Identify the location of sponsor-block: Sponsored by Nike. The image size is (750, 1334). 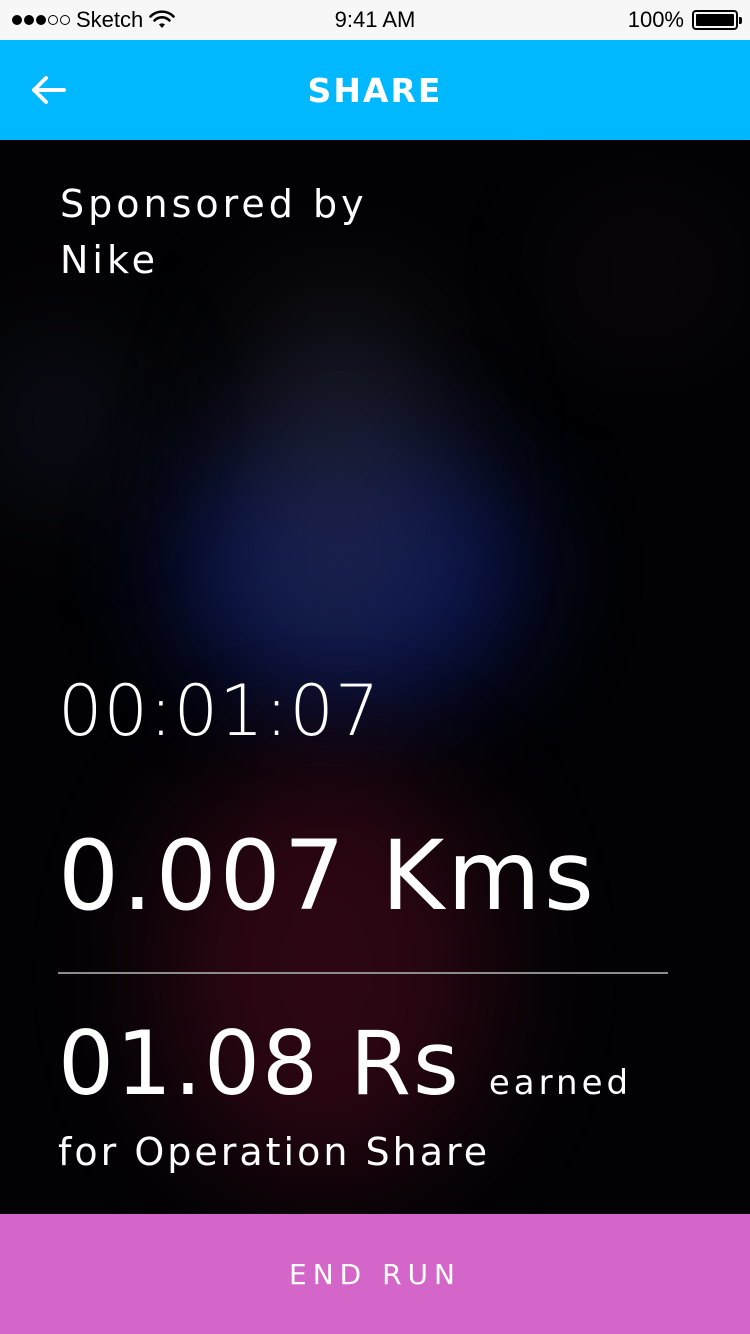
(214, 232).